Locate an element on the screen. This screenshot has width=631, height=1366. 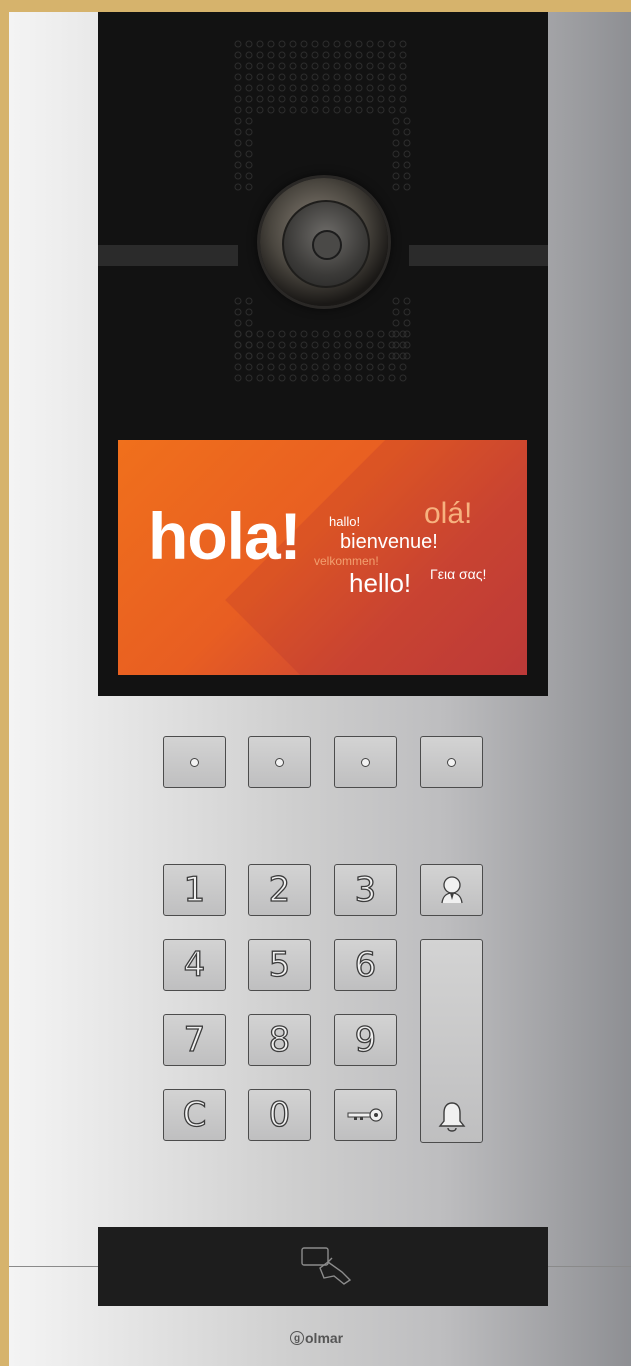
brand-name: olmar is located at coordinates (324, 1338).